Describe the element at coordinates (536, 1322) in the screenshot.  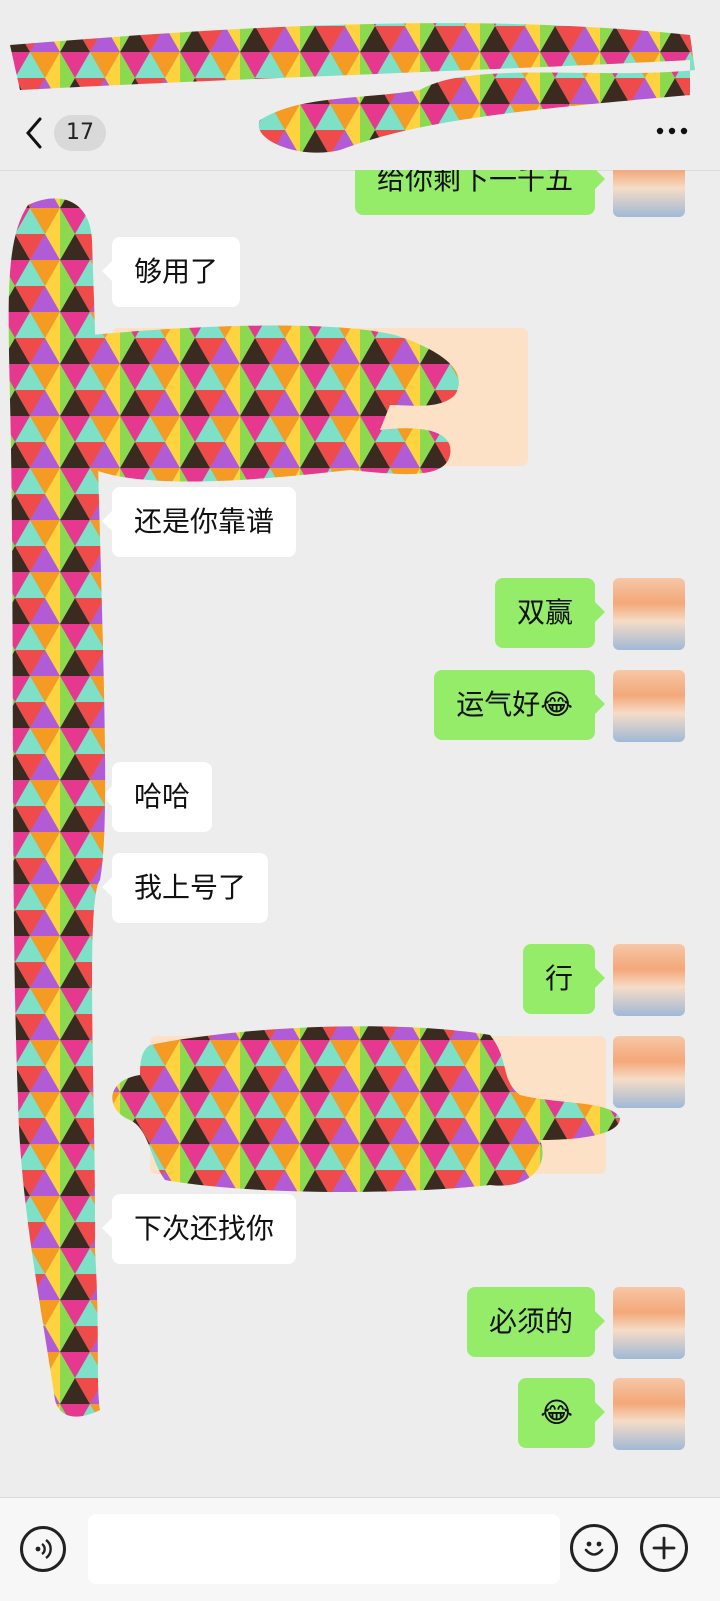
I see `message-bubble: 必须的` at that location.